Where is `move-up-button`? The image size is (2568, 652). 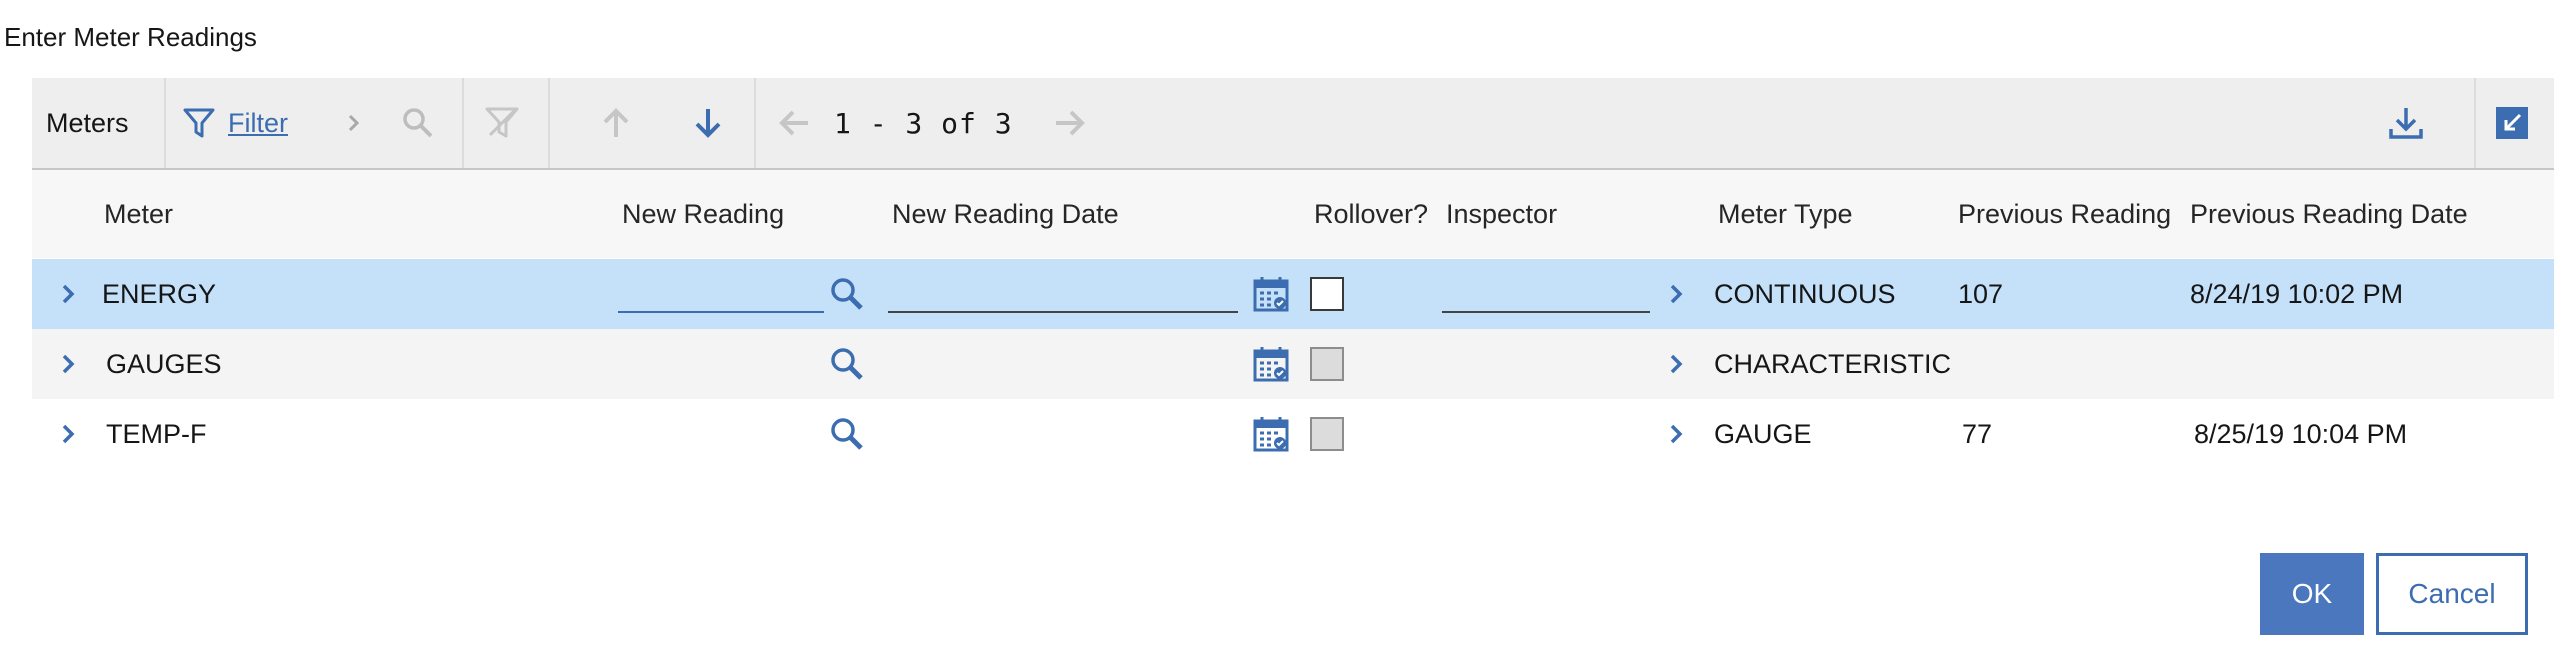
move-up-button is located at coordinates (616, 123).